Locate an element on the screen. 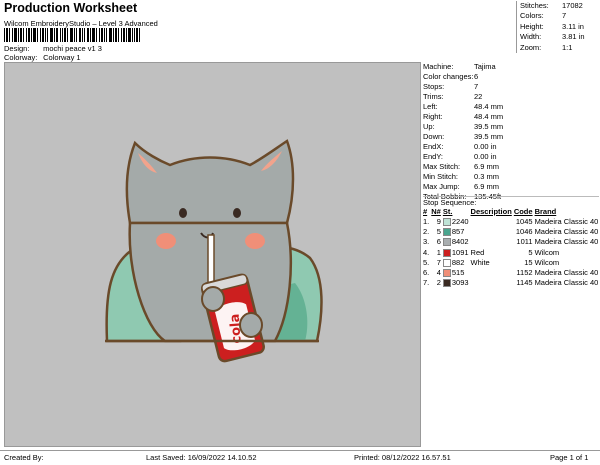 This screenshot has width=600, height=465. spec-key: Max Jump: is located at coordinates (441, 186).